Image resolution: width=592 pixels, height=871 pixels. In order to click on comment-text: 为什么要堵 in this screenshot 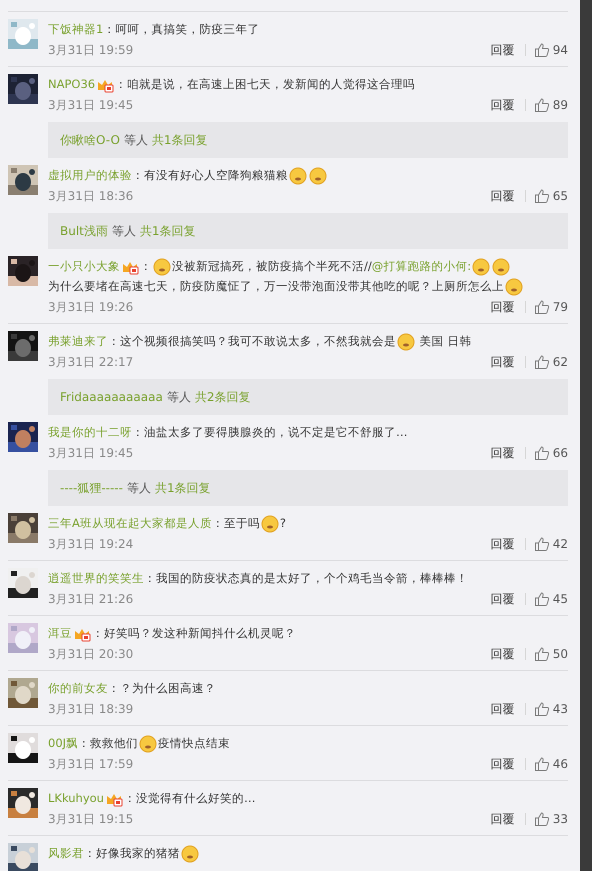, I will do `click(78, 286)`.